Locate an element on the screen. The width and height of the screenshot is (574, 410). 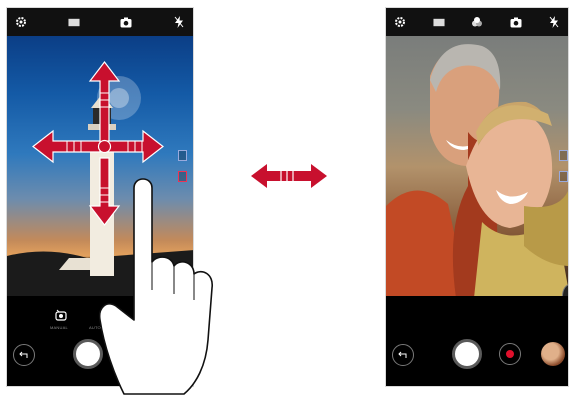
gallery-thumbnail is located at coordinates (553, 354).